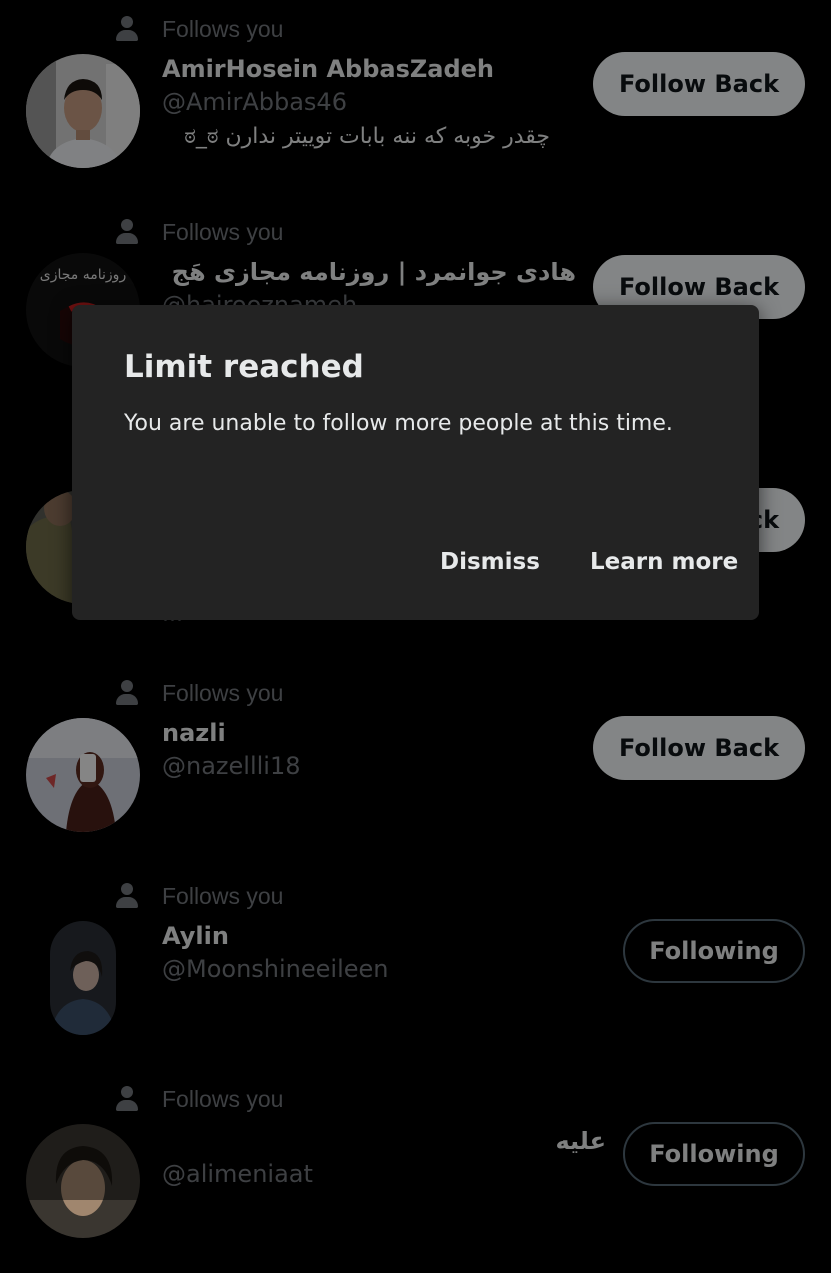 Image resolution: width=831 pixels, height=1273 pixels. What do you see at coordinates (244, 367) in the screenshot?
I see `dialog-title: Limit reached` at bounding box center [244, 367].